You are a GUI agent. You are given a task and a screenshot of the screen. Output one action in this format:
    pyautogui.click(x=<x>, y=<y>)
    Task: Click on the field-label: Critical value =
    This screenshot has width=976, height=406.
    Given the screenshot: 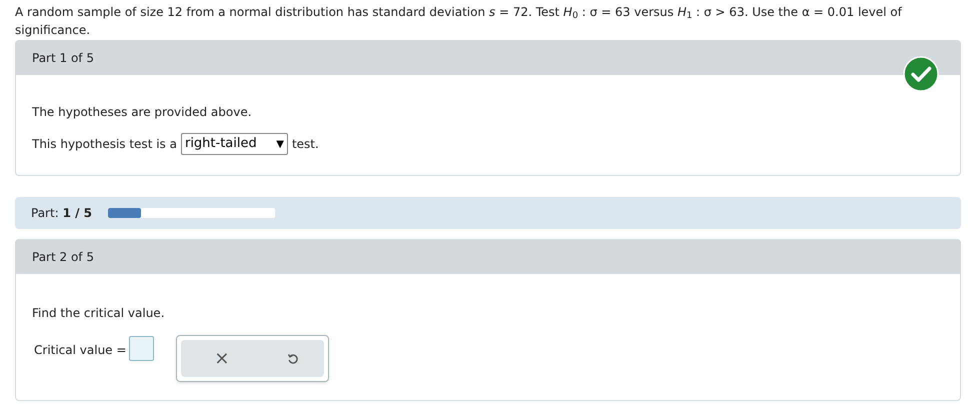 What is the action you would take?
    pyautogui.click(x=80, y=350)
    